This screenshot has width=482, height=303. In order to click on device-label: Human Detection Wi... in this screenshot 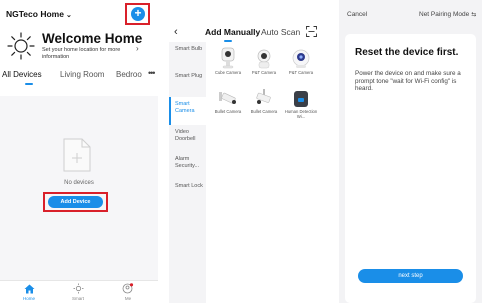, I will do `click(301, 114)`.